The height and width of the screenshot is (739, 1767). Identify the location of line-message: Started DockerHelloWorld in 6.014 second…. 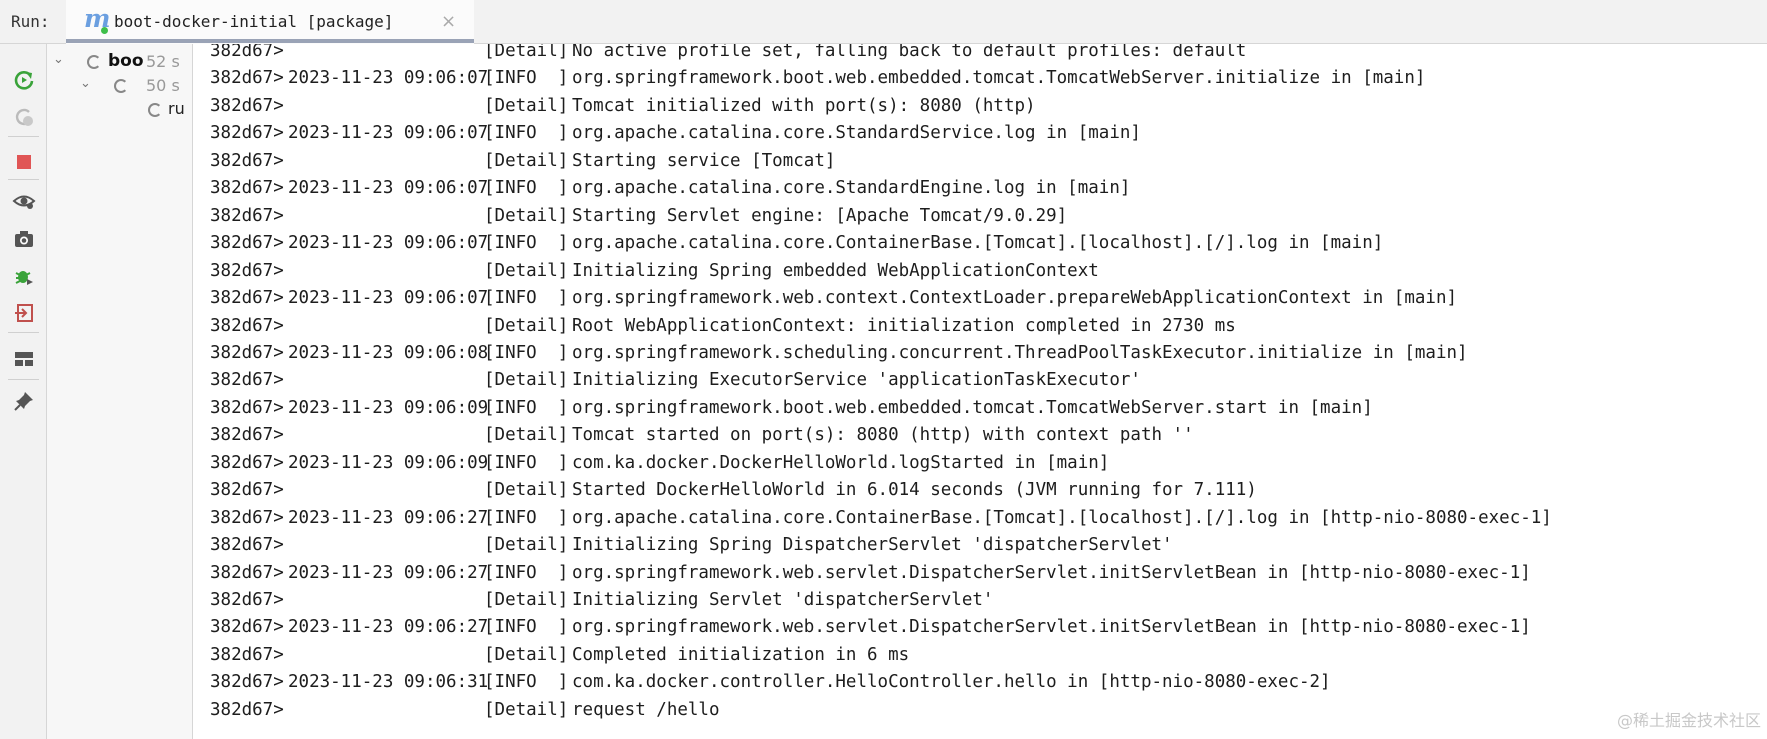
(914, 490).